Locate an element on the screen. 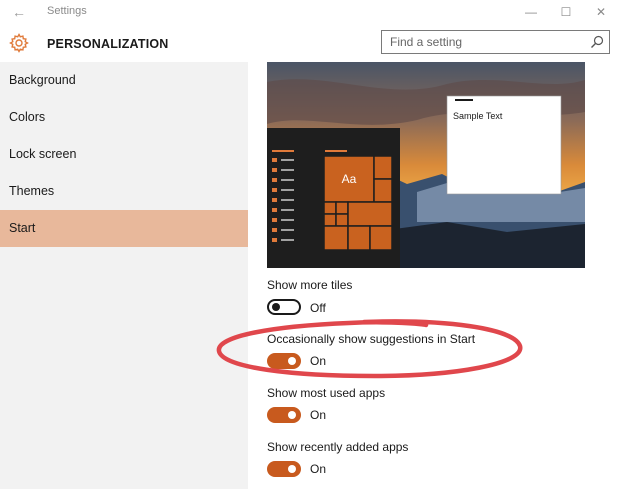 The width and height of the screenshot is (620, 489). sidebar-item-background: Background is located at coordinates (124, 80).